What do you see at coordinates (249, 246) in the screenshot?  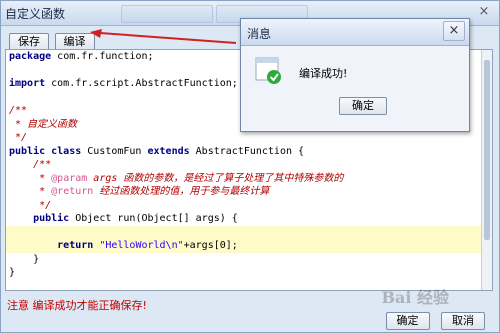 I see `code-line: return "HelloWorld\n"+args[0];` at bounding box center [249, 246].